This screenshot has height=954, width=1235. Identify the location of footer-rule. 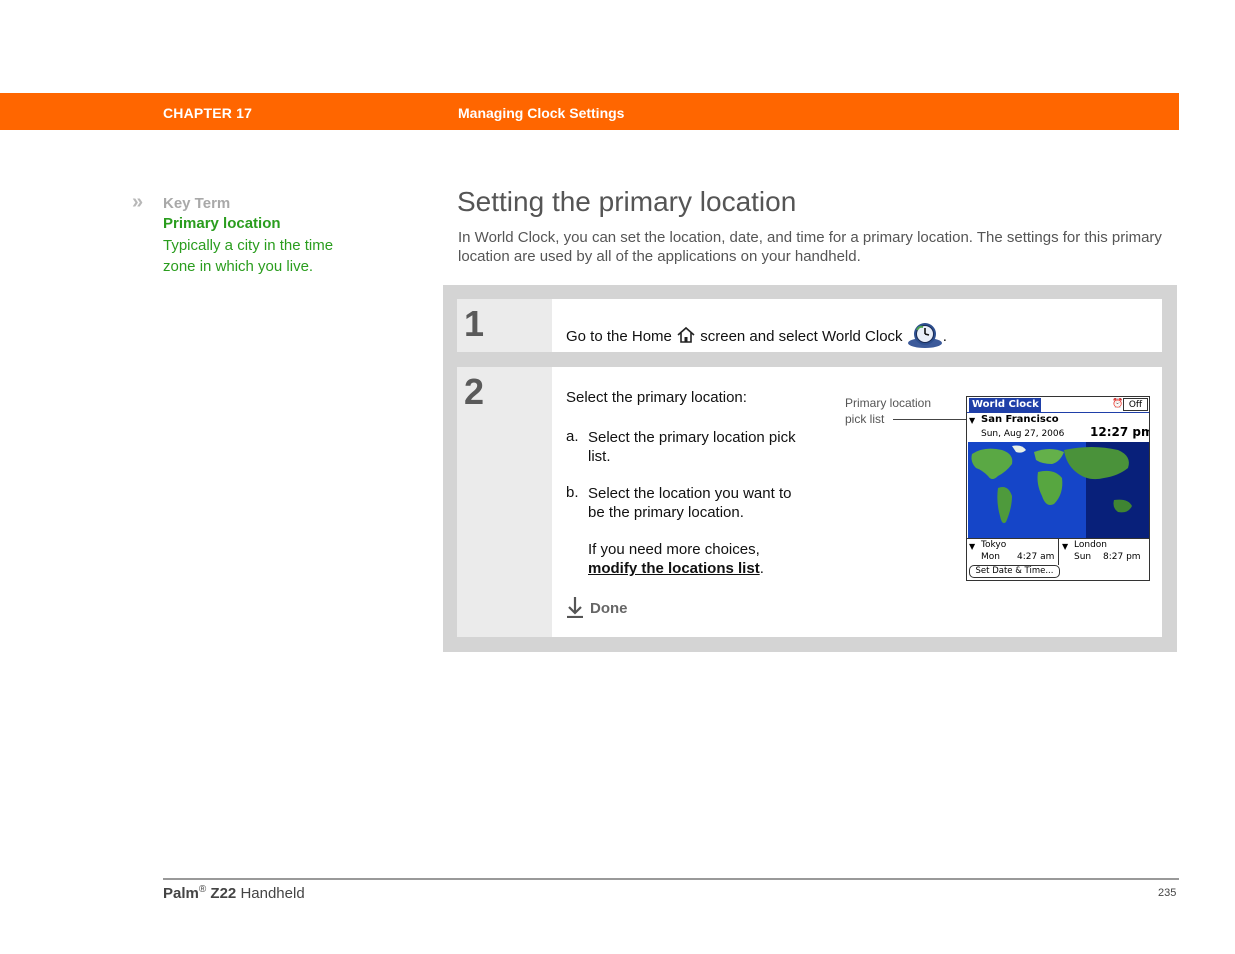
(671, 879).